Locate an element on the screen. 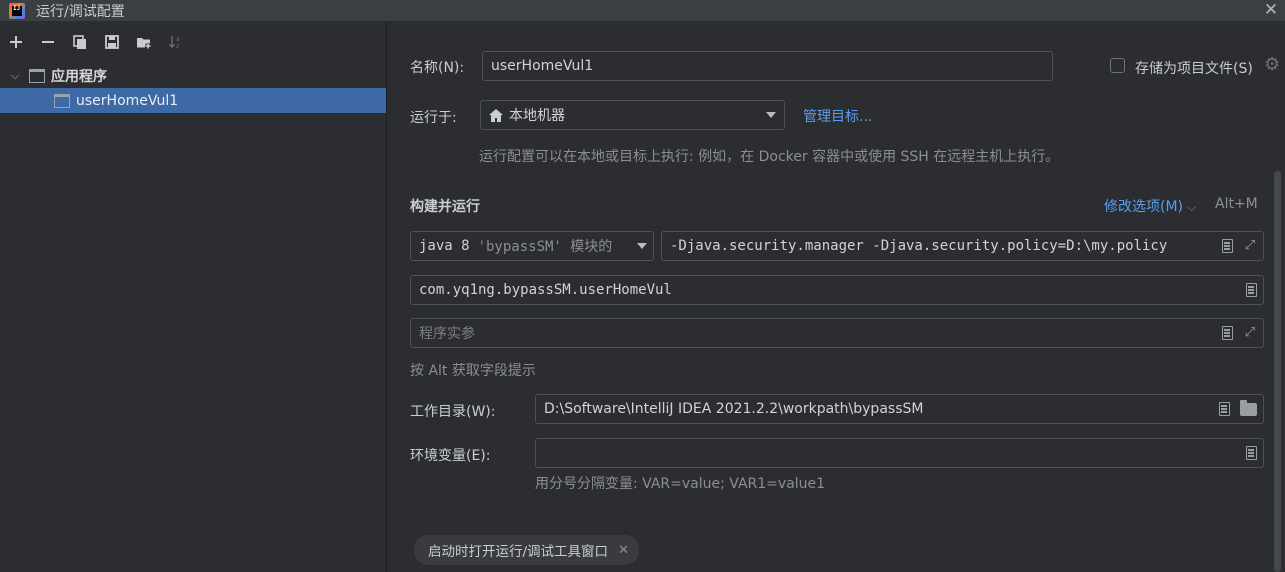  name-label: 名称(N): is located at coordinates (437, 68).